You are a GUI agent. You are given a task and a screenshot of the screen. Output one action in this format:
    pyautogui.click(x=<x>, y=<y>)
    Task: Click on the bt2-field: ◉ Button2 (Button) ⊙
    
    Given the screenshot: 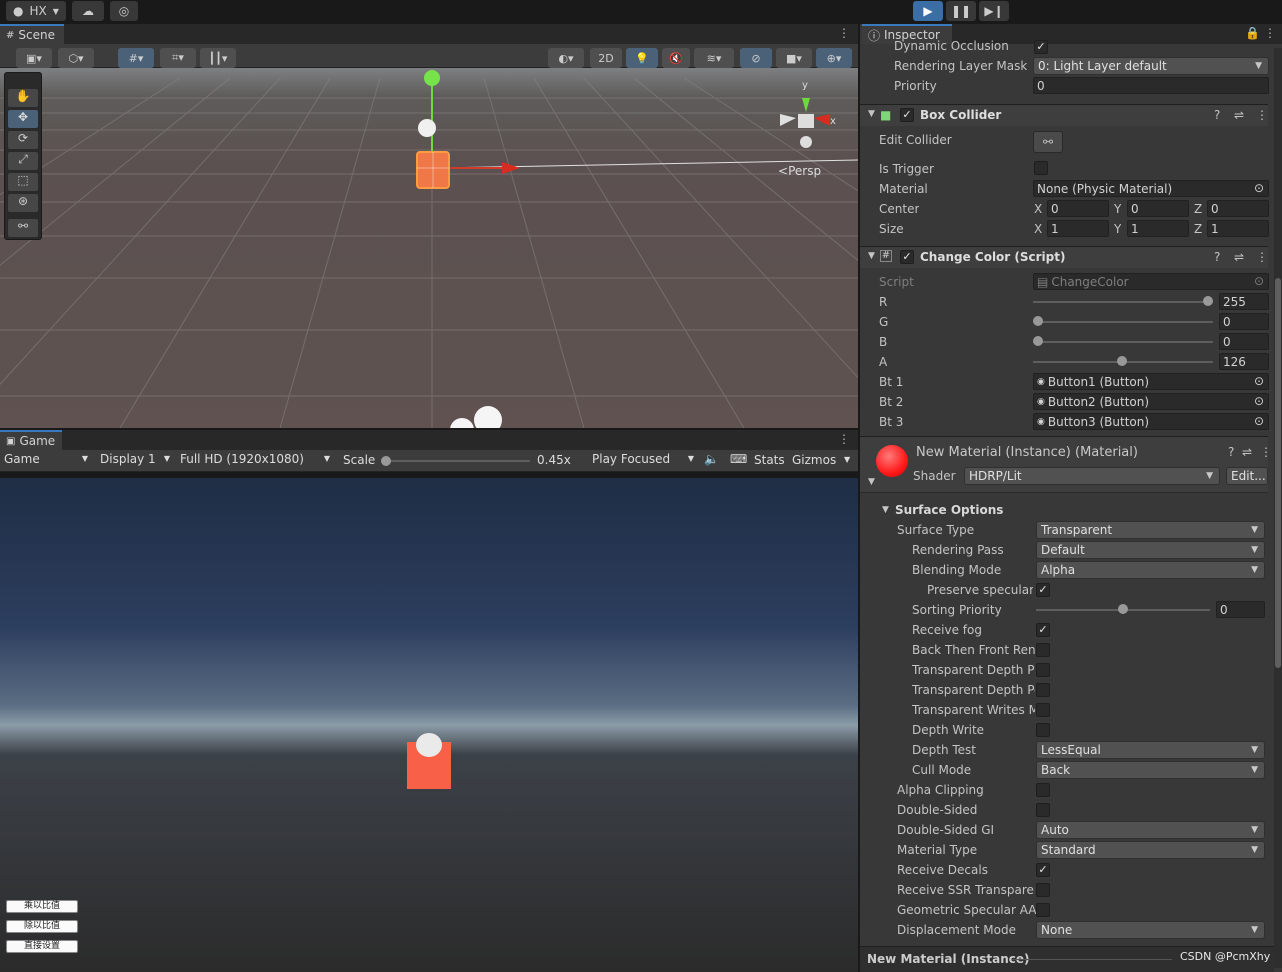 What is the action you would take?
    pyautogui.click(x=1151, y=401)
    